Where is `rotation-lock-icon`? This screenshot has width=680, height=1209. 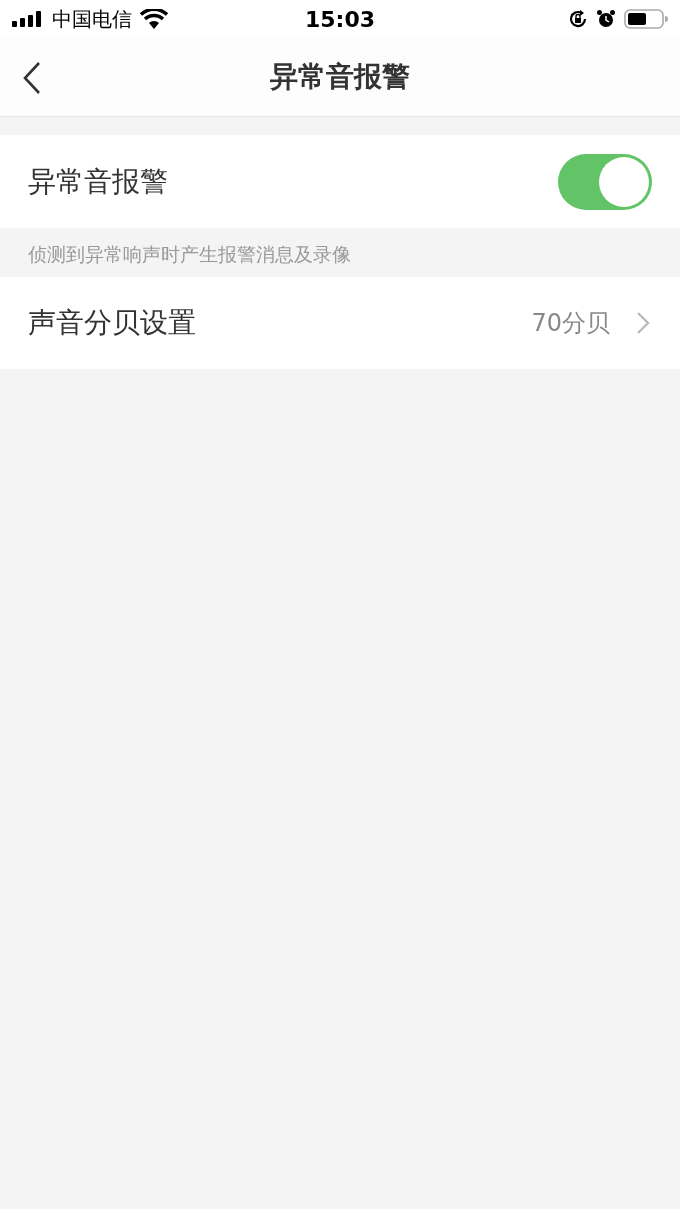 rotation-lock-icon is located at coordinates (578, 19).